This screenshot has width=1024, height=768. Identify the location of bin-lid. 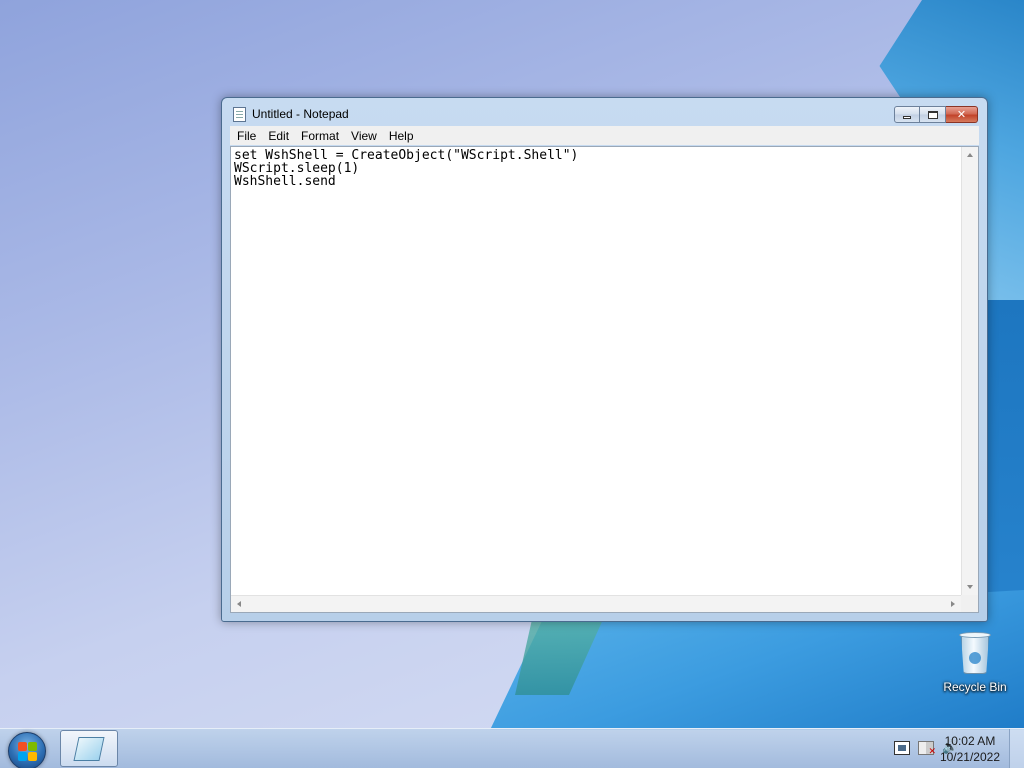
(975, 635).